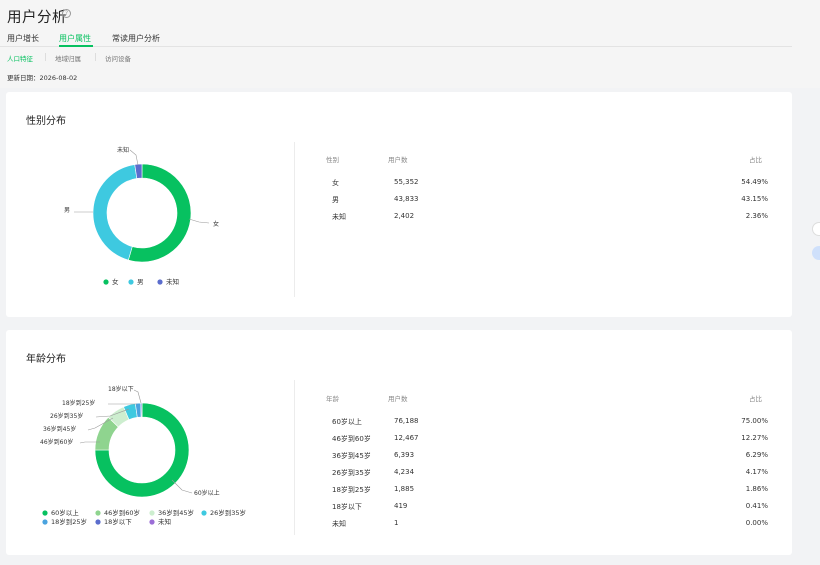 The height and width of the screenshot is (565, 820). What do you see at coordinates (118, 521) in the screenshot?
I see `legend-label: 18岁以下` at bounding box center [118, 521].